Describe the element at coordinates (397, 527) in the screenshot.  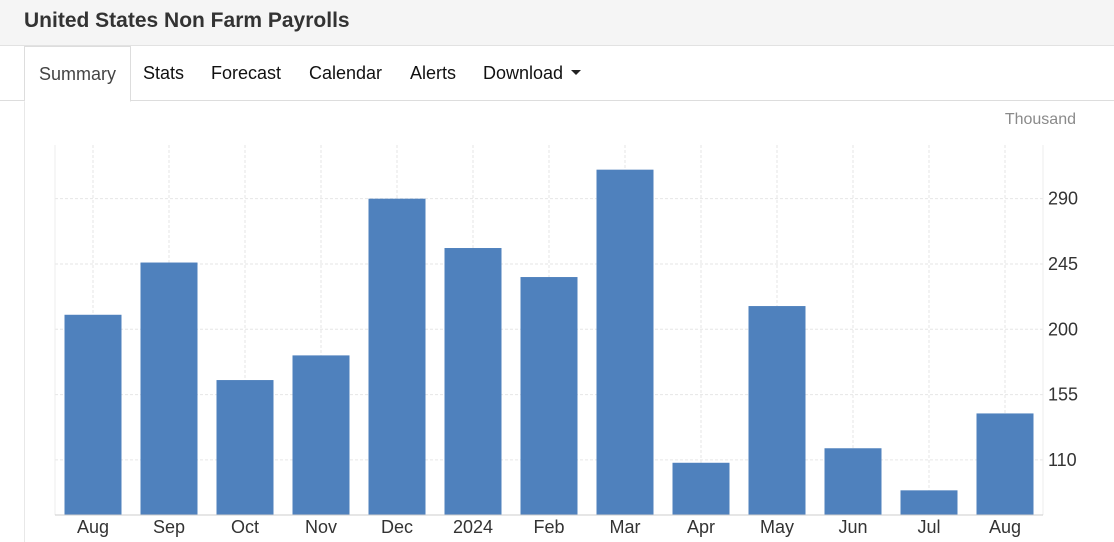
I see `x-tick-label: Dec` at that location.